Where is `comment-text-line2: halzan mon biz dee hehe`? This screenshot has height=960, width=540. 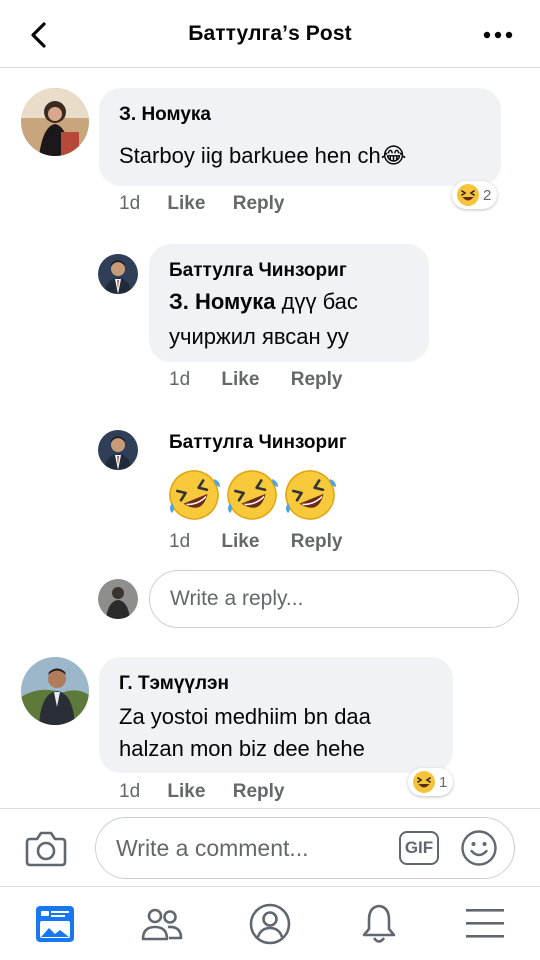 comment-text-line2: halzan mon biz dee hehe is located at coordinates (242, 748).